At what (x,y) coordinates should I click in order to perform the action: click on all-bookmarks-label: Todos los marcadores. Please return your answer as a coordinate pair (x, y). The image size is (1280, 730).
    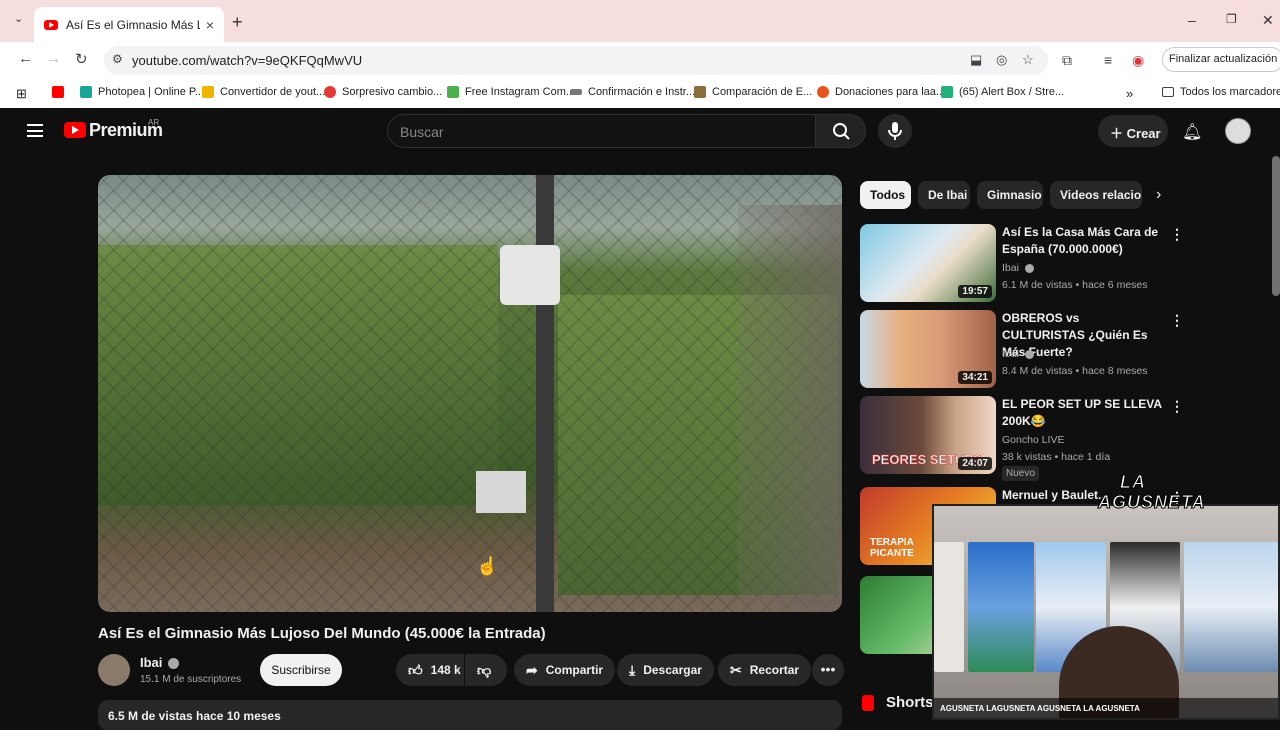
    Looking at the image, I should click on (1230, 92).